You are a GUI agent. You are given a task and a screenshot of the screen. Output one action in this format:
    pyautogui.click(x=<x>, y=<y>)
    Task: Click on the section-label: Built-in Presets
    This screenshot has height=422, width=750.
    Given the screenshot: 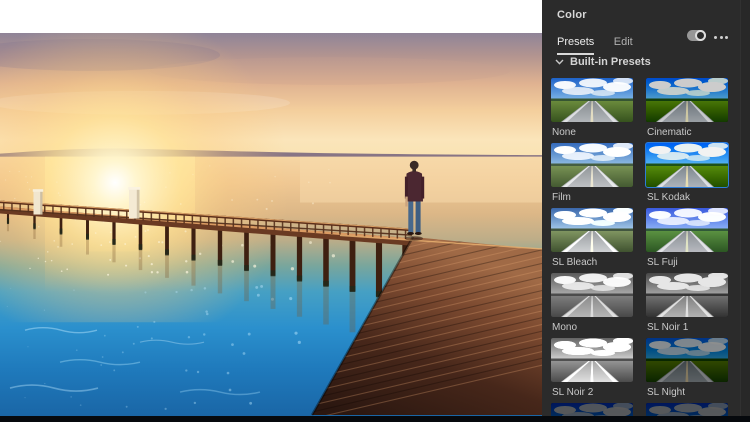 What is the action you would take?
    pyautogui.click(x=610, y=62)
    